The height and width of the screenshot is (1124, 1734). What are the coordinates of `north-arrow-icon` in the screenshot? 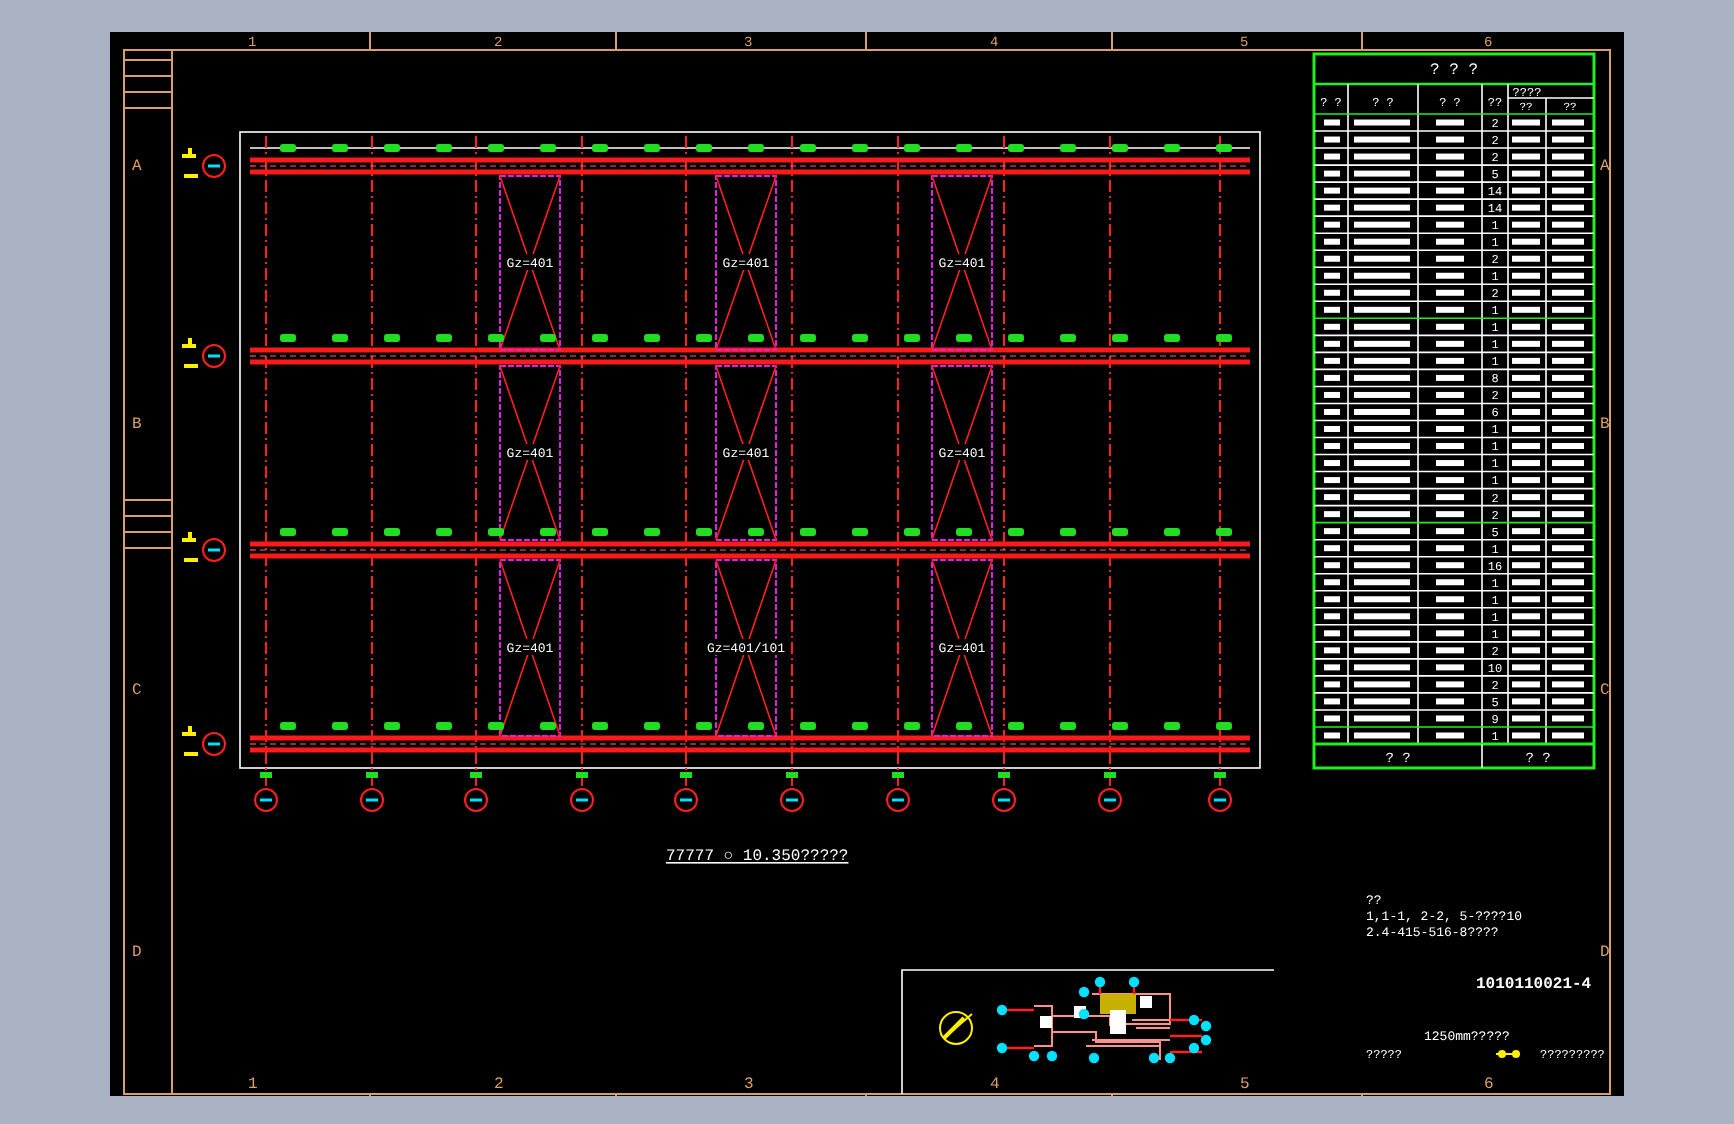 It's located at (956, 1028).